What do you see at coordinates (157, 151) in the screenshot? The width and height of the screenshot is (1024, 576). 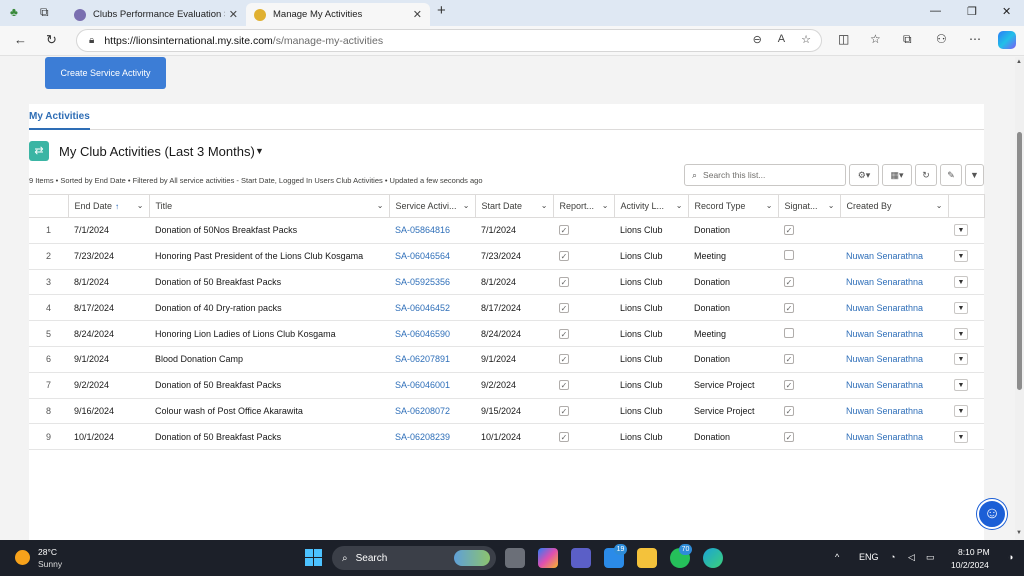 I see `list-view-title: My Club Activities (Last 3 Months)` at bounding box center [157, 151].